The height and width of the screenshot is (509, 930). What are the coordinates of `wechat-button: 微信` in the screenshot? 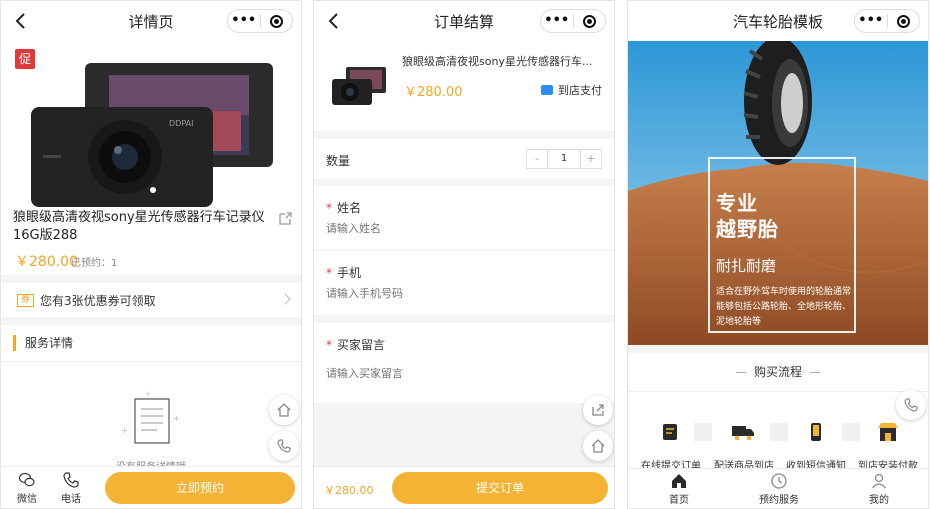 It's located at (27, 488).